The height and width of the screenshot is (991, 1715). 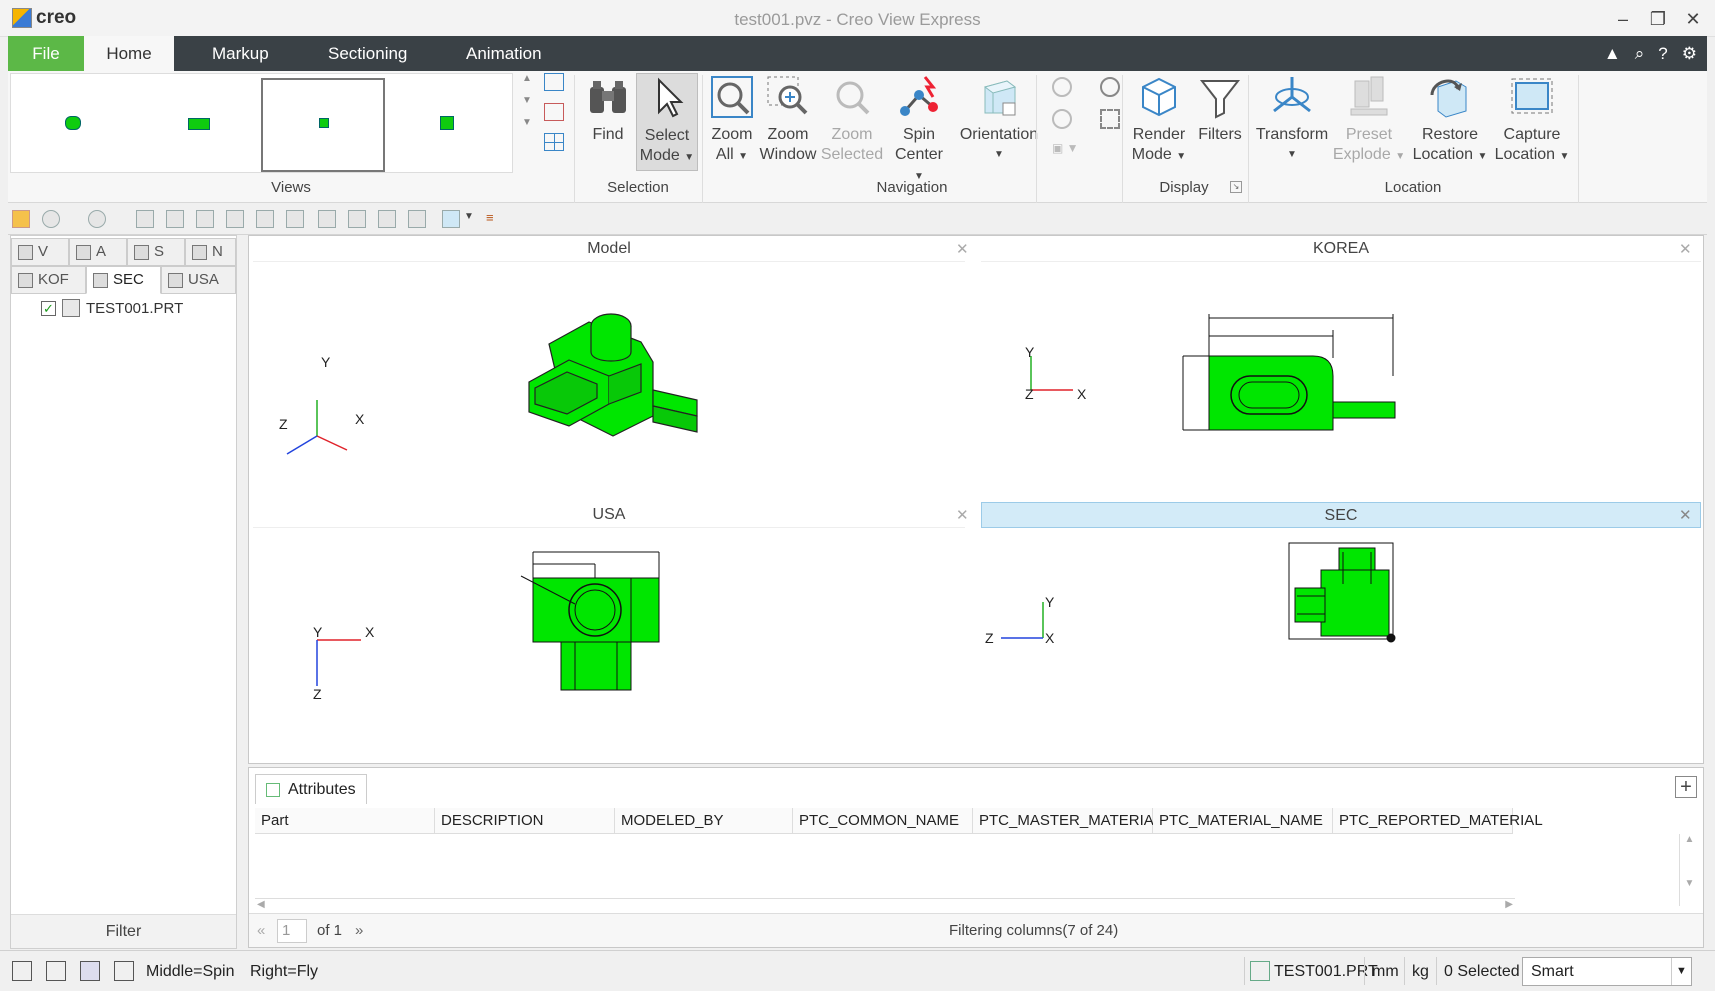 What do you see at coordinates (22, 971) in the screenshot?
I see `layout-single-icon` at bounding box center [22, 971].